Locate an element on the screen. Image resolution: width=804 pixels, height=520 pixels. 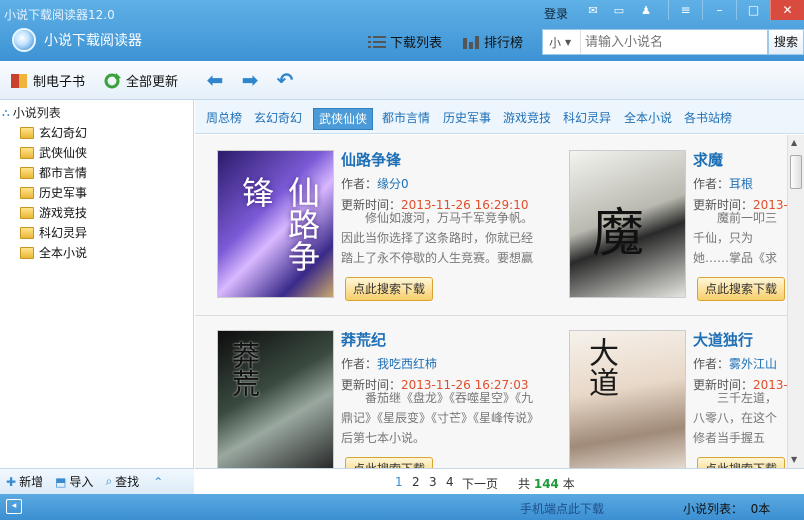
book-icon is located at coordinates (19, 80).